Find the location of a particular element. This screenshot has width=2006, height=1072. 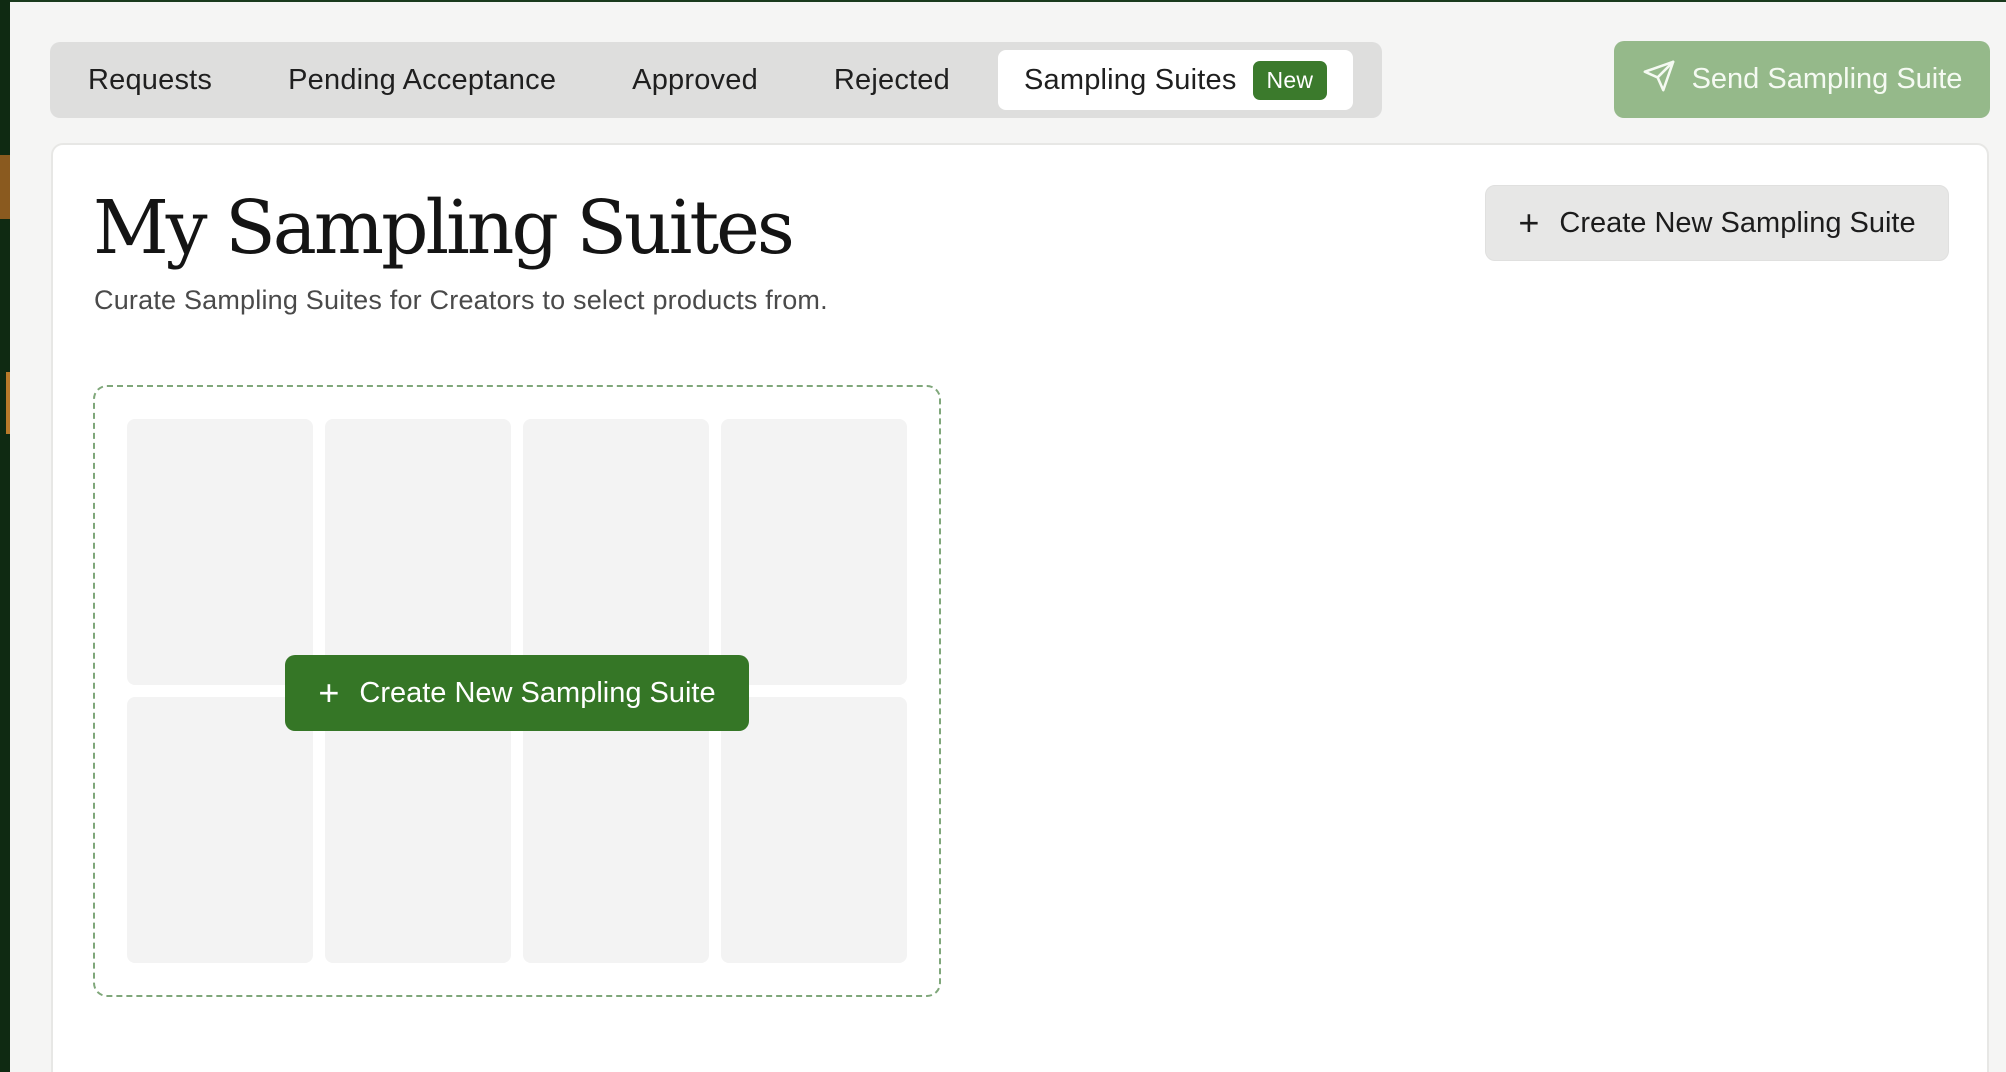

create-primary-button-label: Create New Sampling Suite is located at coordinates (537, 692).